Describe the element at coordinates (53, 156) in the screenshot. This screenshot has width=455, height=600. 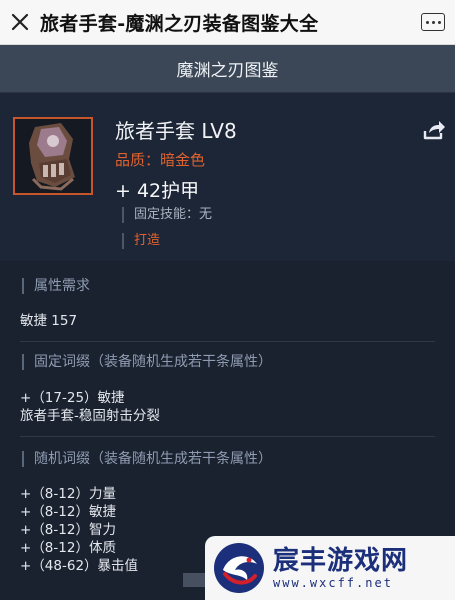
I see `item-image` at that location.